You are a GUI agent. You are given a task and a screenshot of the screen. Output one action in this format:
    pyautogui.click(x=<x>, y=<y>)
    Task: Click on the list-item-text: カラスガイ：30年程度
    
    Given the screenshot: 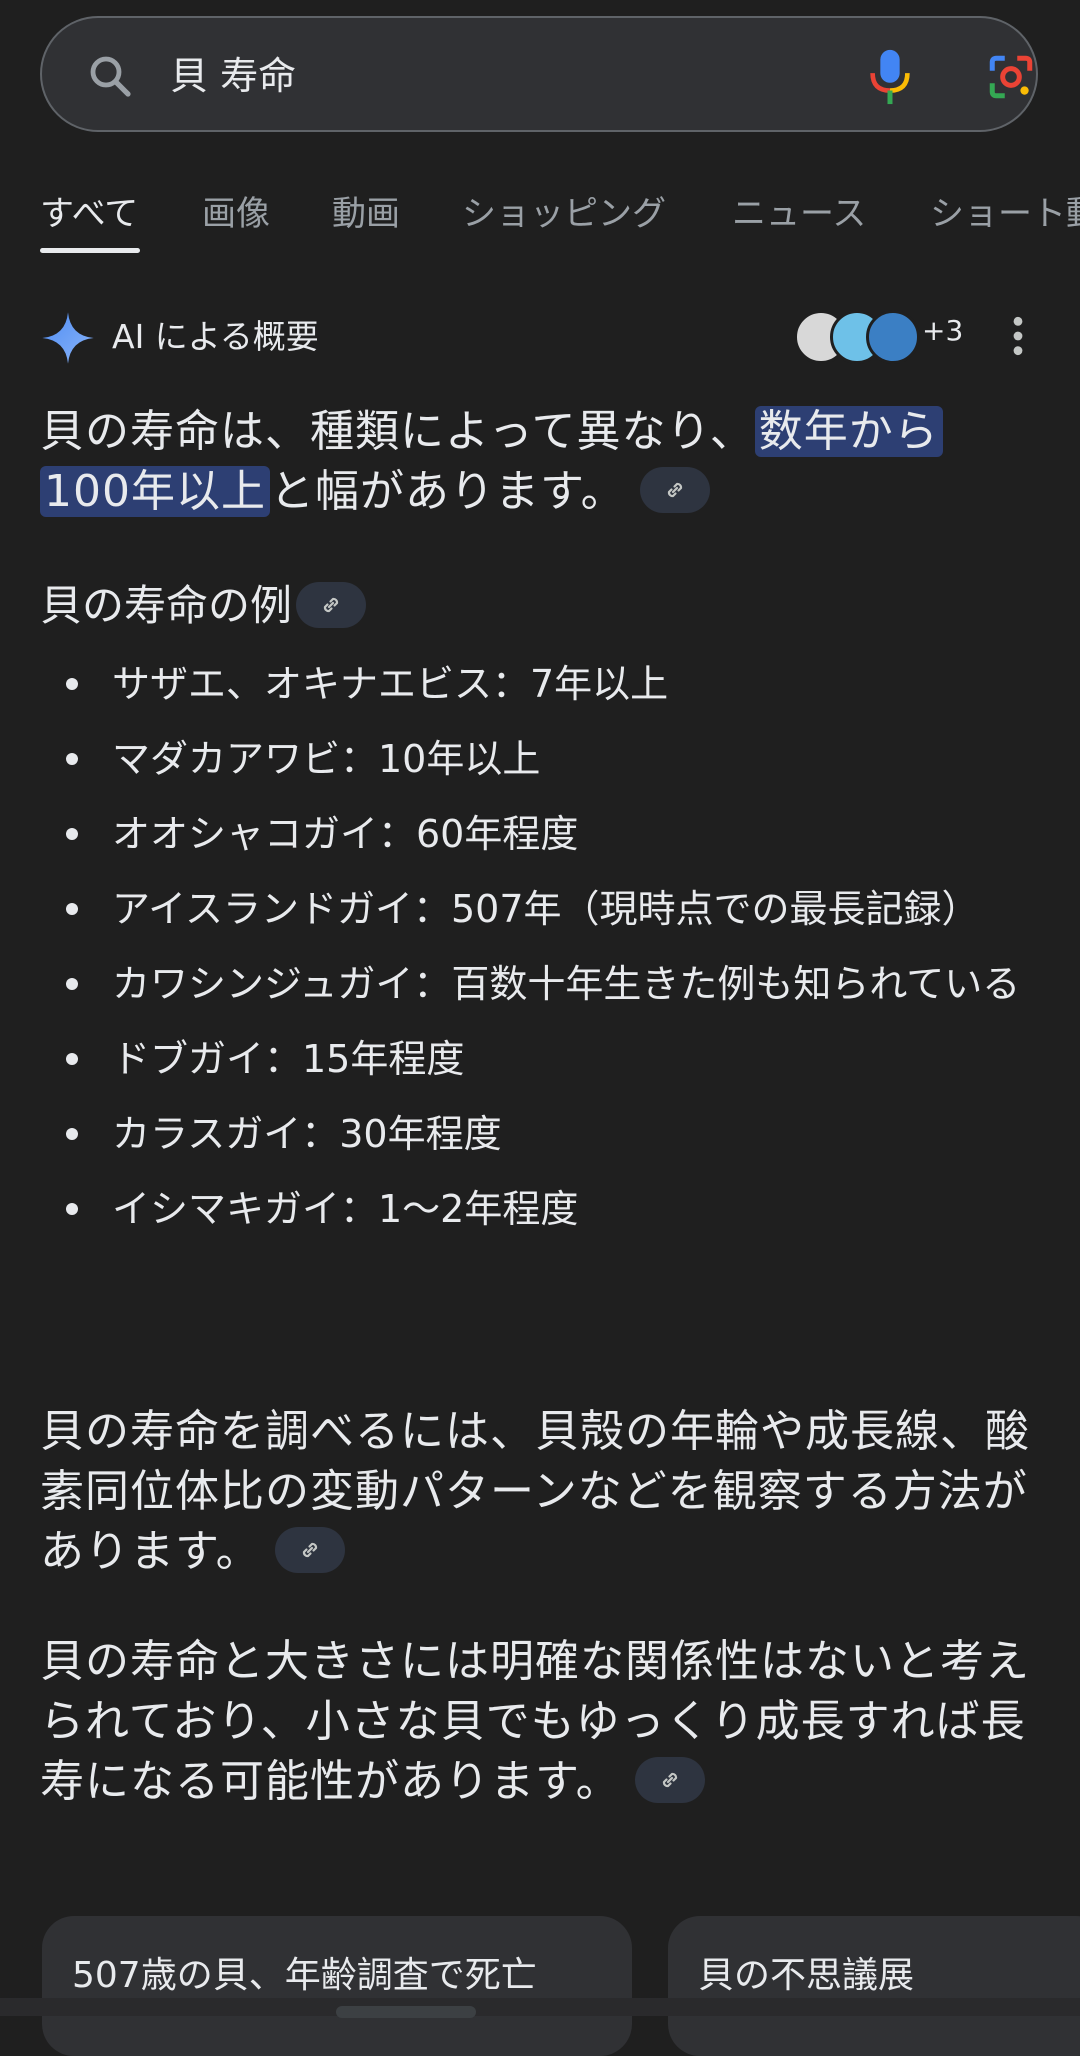 What is the action you would take?
    pyautogui.click(x=307, y=1134)
    